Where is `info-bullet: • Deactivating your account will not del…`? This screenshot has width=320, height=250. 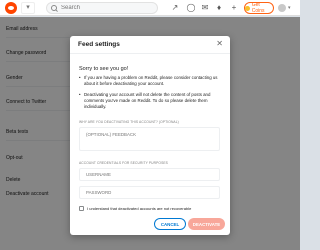 info-bullet: • Deactivating your account will not del… is located at coordinates (151, 101).